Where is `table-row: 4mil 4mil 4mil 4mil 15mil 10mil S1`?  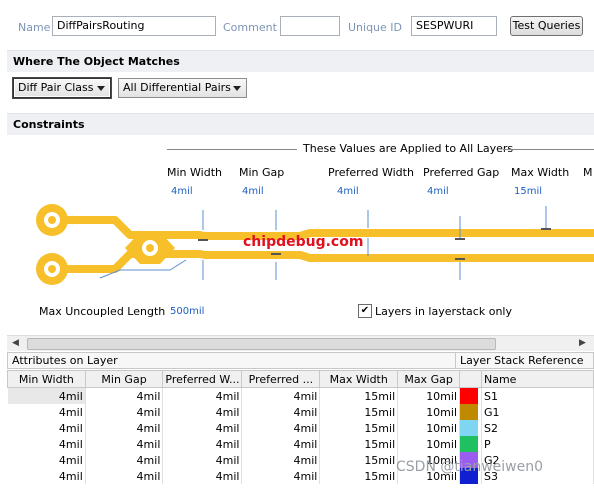
table-row: 4mil 4mil 4mil 4mil 15mil 10mil S1 is located at coordinates (300, 395).